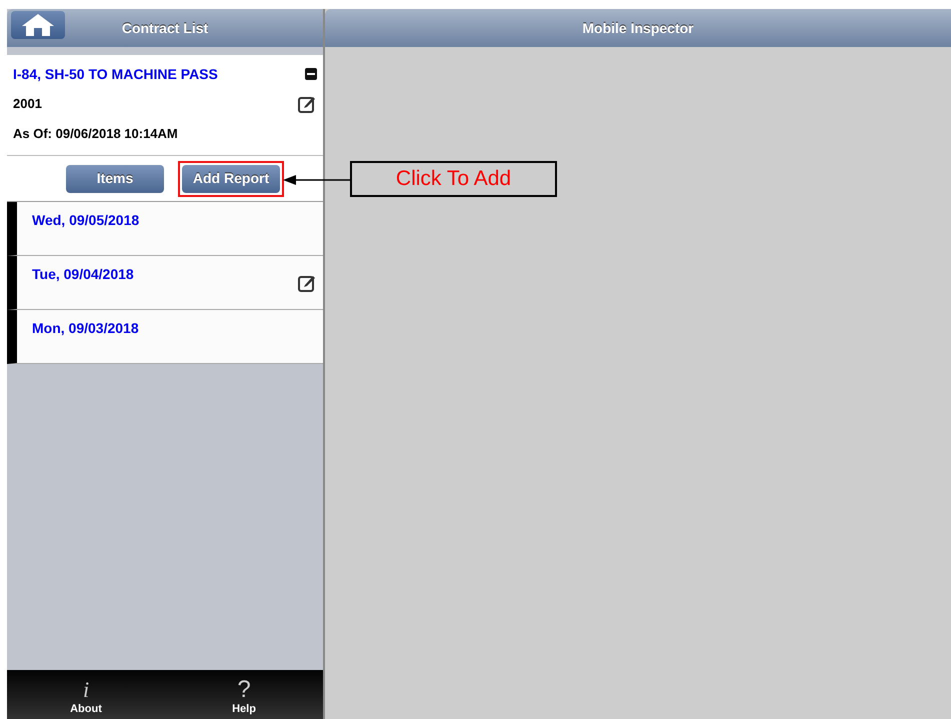  I want to click on header-title: Mobile Inspector, so click(638, 28).